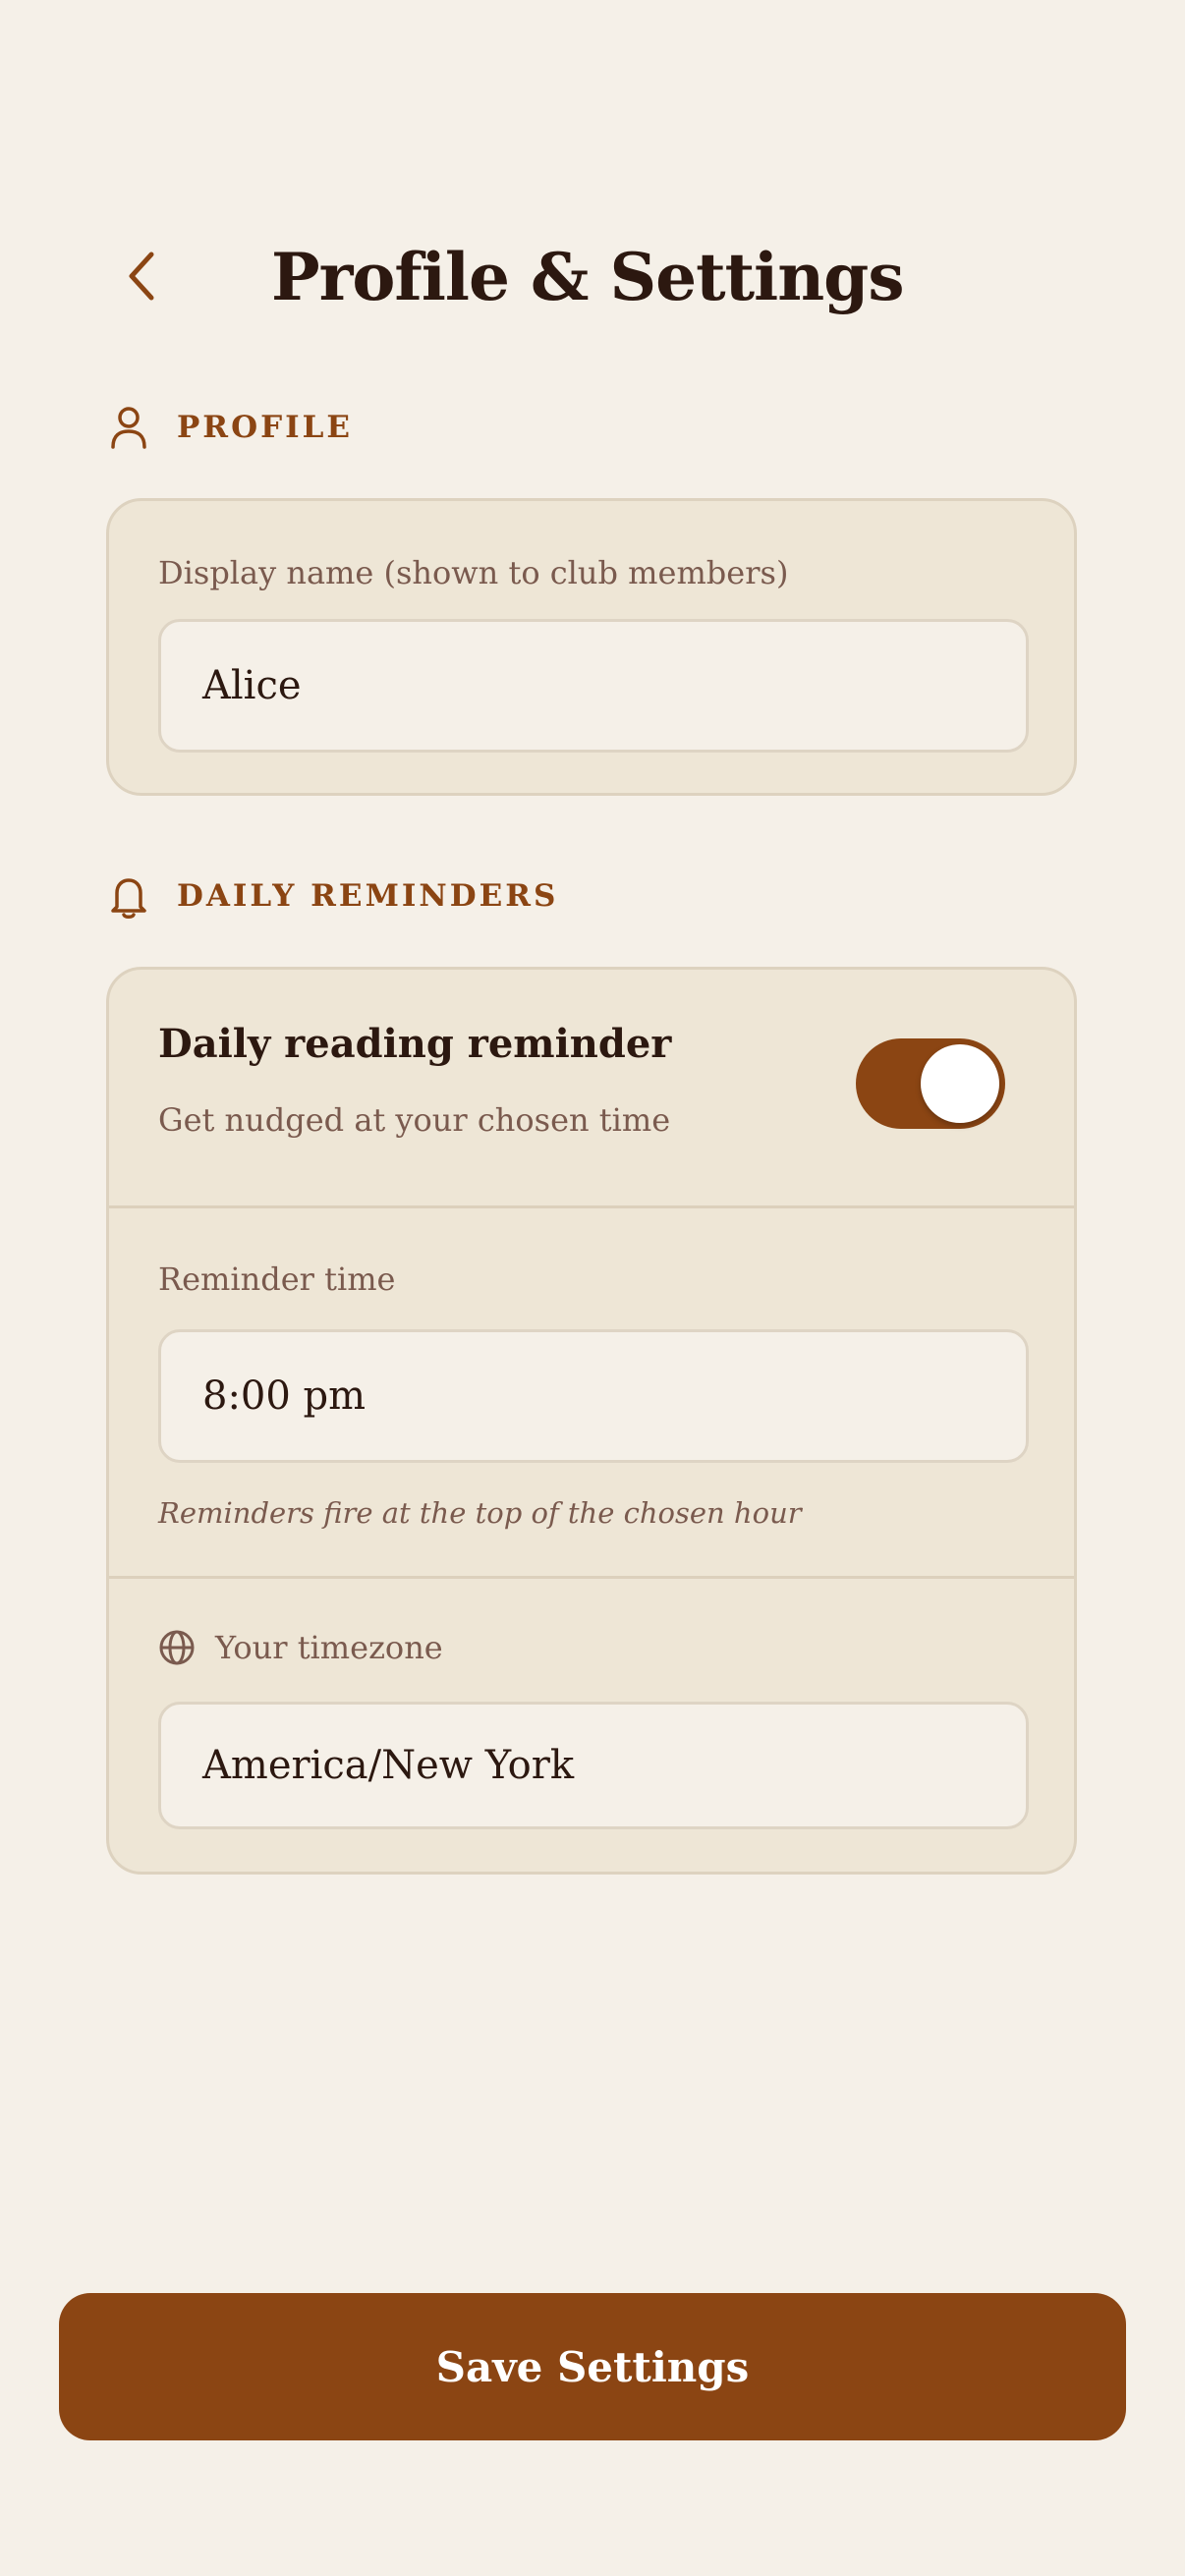 The image size is (1185, 2576). Describe the element at coordinates (594, 1396) in the screenshot. I see `reminder-time-input: 8:00 pm` at that location.